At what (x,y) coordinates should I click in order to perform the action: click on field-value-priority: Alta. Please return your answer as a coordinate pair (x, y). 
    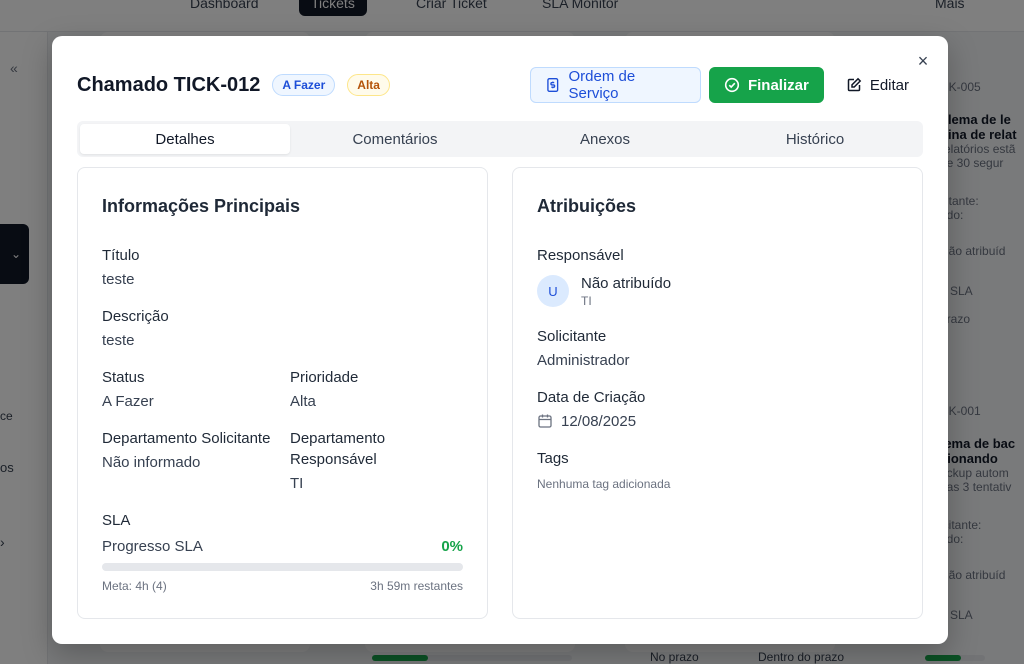
    Looking at the image, I should click on (303, 401).